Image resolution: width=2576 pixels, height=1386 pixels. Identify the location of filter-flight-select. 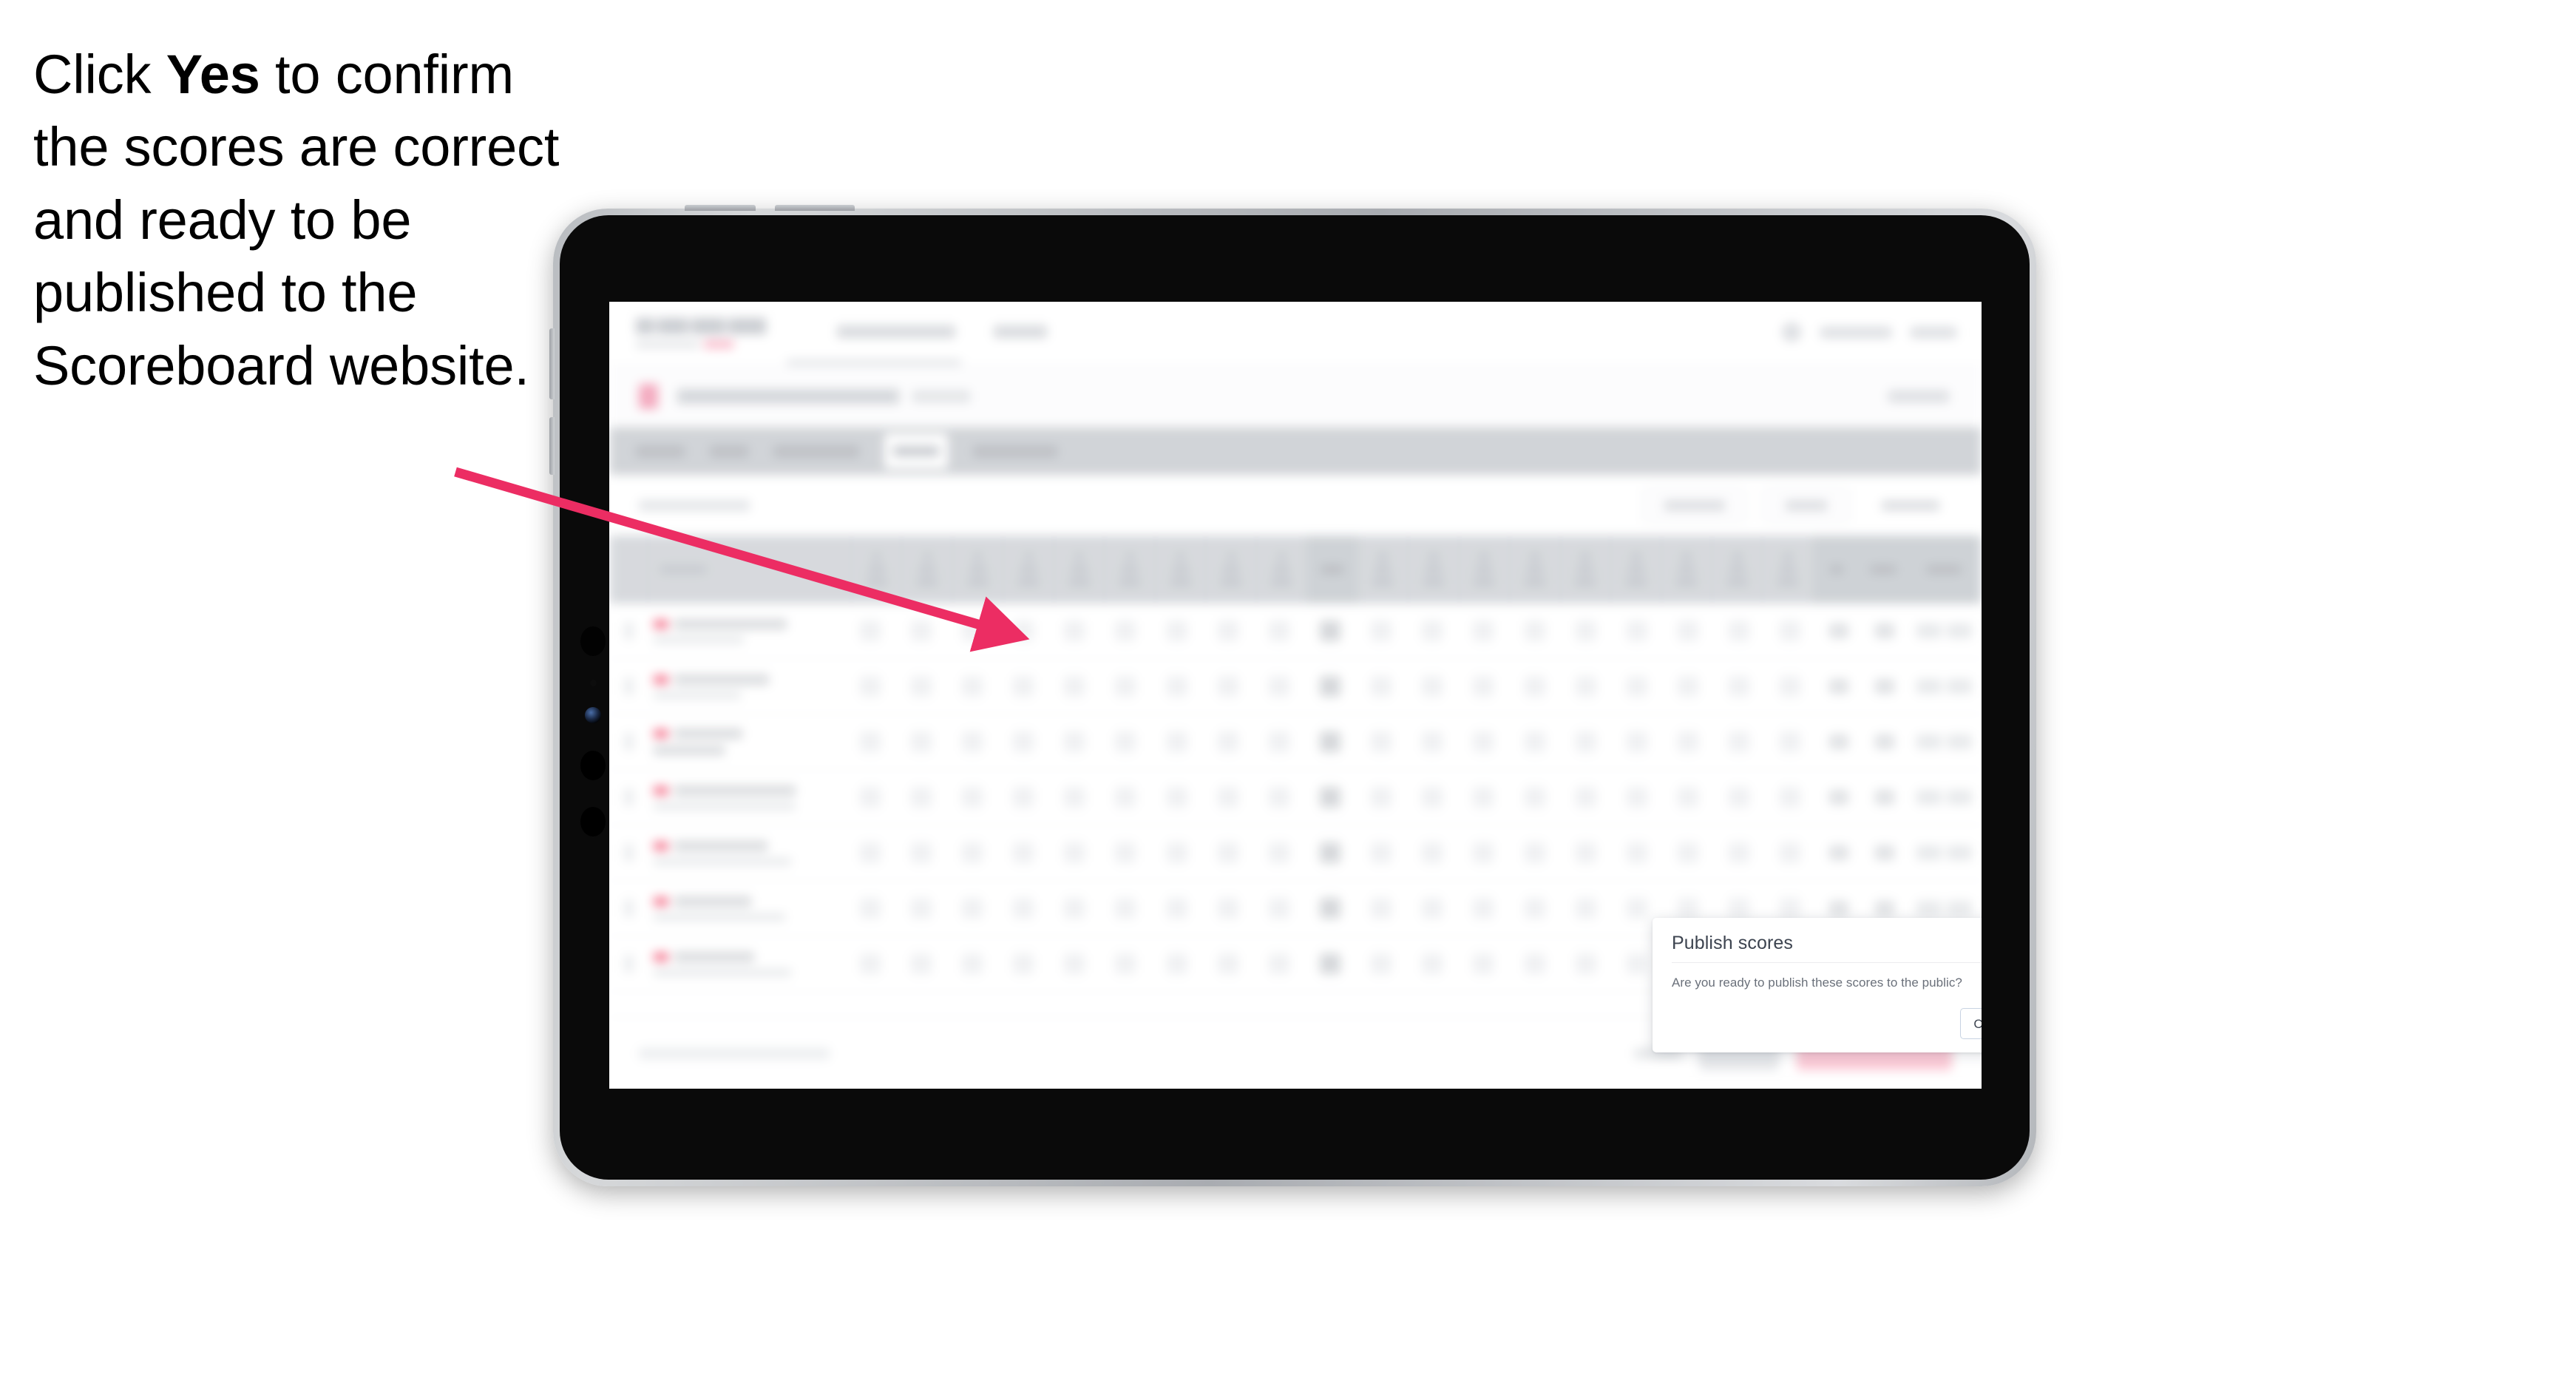
(1694, 505).